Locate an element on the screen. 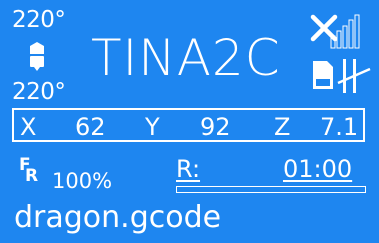 The image size is (379, 243). feedrate-percent: 100% is located at coordinates (82, 181).